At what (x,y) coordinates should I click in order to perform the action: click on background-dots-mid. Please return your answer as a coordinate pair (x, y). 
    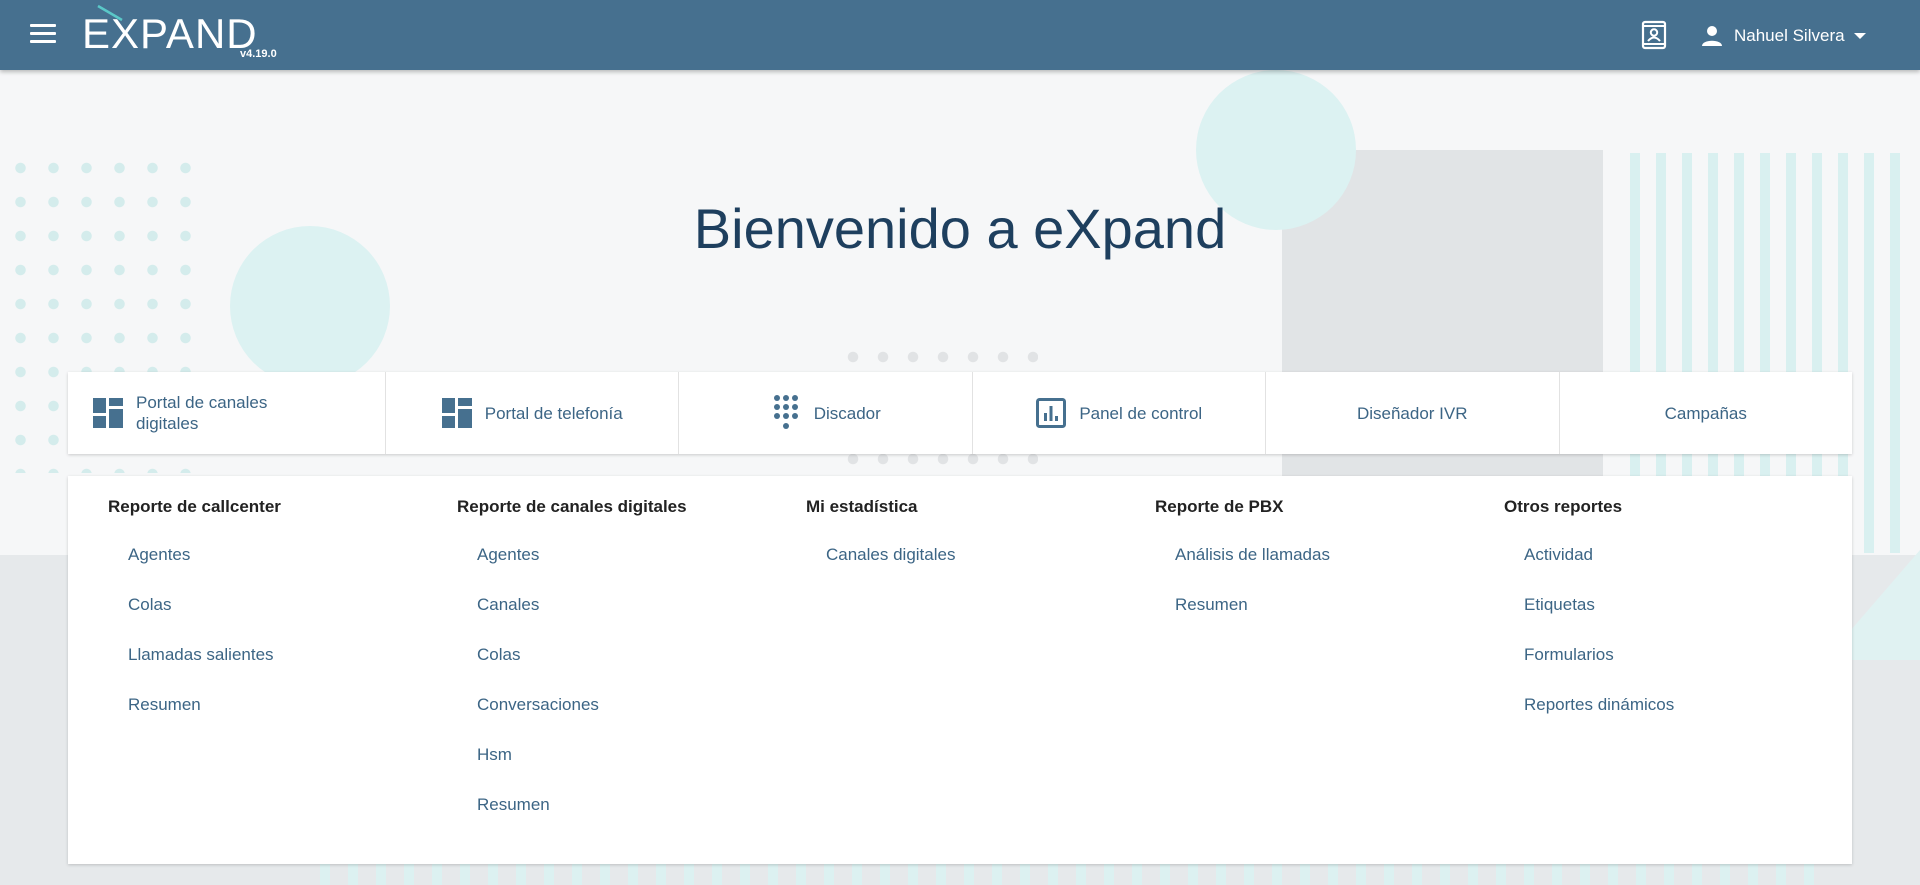
    Looking at the image, I should click on (938, 357).